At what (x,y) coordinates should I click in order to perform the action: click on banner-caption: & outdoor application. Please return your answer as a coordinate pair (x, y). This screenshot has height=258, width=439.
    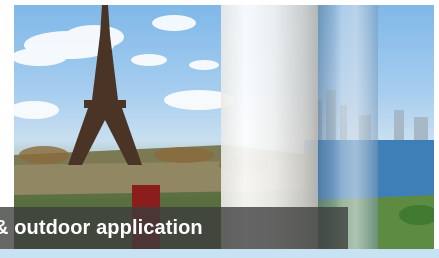
    Looking at the image, I should click on (101, 227).